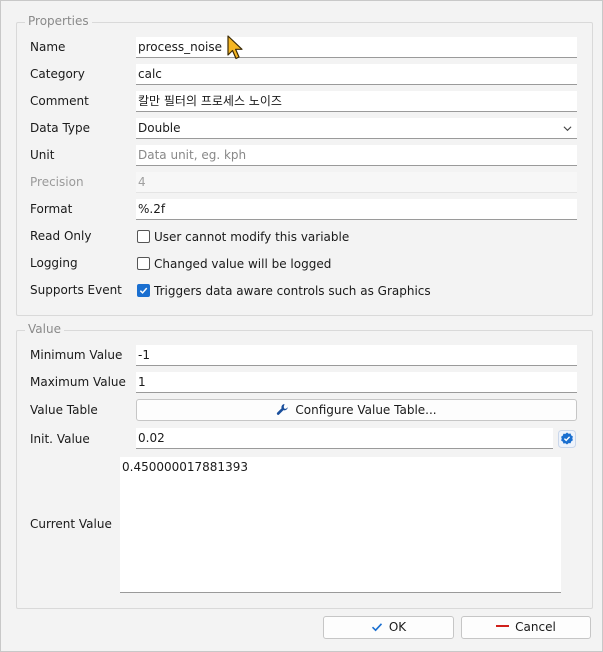 This screenshot has width=603, height=652. What do you see at coordinates (235, 47) in the screenshot?
I see `cursor-pointer-icon` at bounding box center [235, 47].